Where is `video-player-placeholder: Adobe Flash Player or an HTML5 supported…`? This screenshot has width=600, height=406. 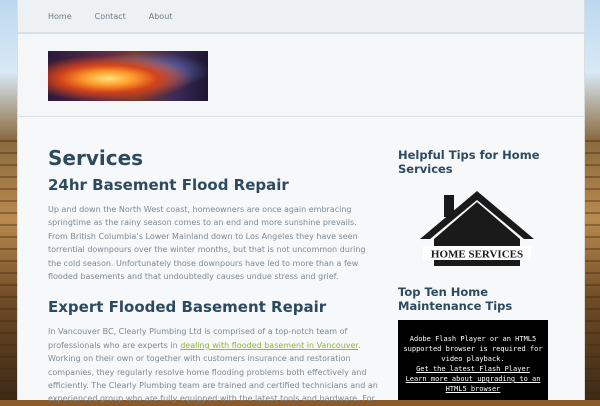 video-player-placeholder: Adobe Flash Player or an HTML5 supported… is located at coordinates (473, 360).